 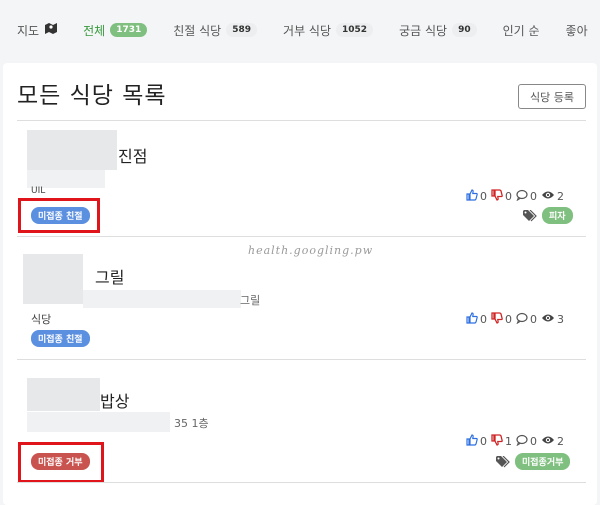 What do you see at coordinates (60, 338) in the screenshot?
I see `status-badge: 미접종 친절` at bounding box center [60, 338].